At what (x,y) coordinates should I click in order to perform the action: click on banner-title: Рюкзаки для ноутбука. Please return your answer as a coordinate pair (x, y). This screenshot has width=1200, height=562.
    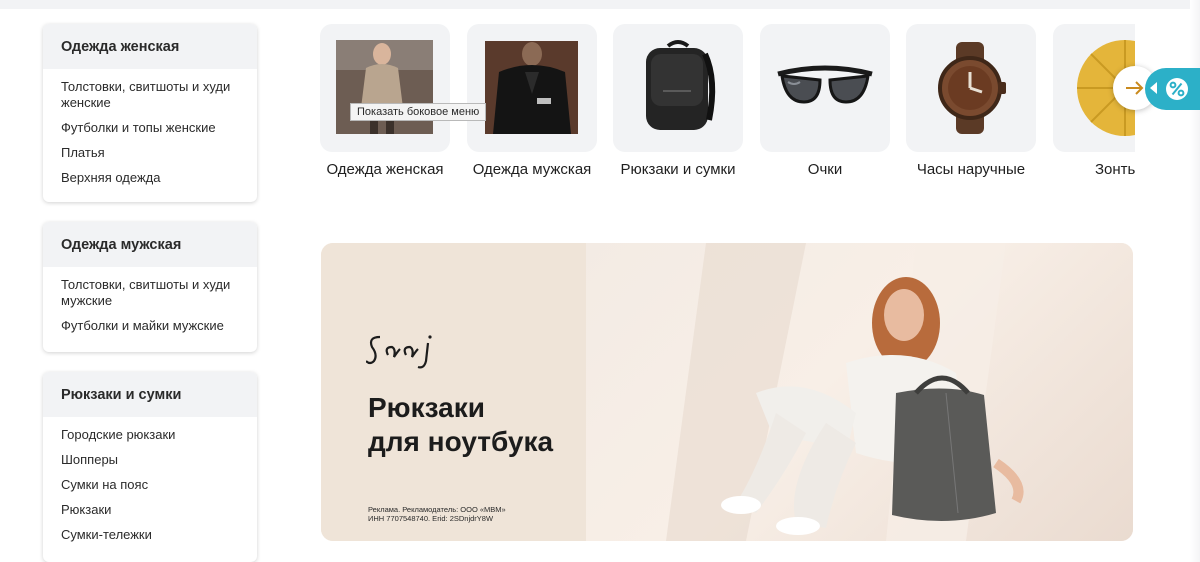
    Looking at the image, I should click on (460, 425).